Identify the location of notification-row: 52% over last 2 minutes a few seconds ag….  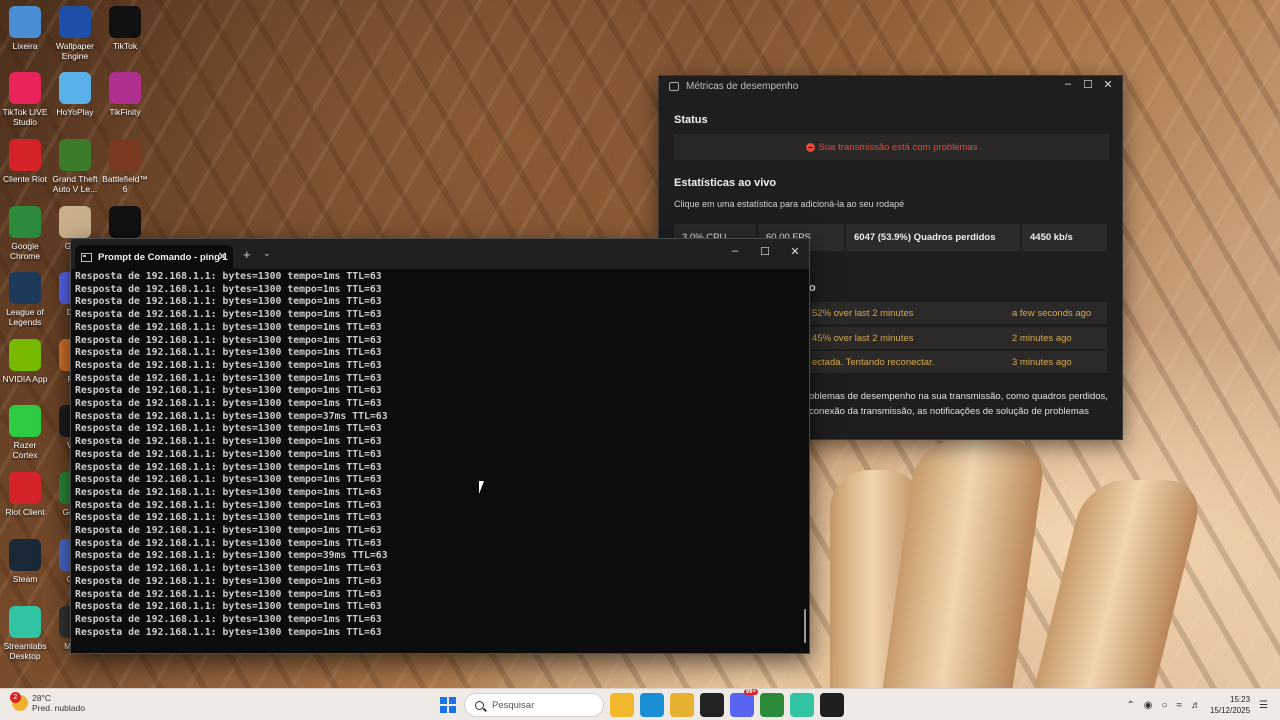
(958, 313).